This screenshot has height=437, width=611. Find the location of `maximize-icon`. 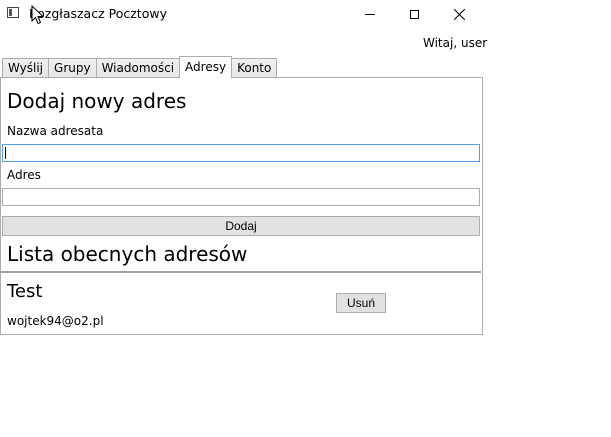

maximize-icon is located at coordinates (414, 14).